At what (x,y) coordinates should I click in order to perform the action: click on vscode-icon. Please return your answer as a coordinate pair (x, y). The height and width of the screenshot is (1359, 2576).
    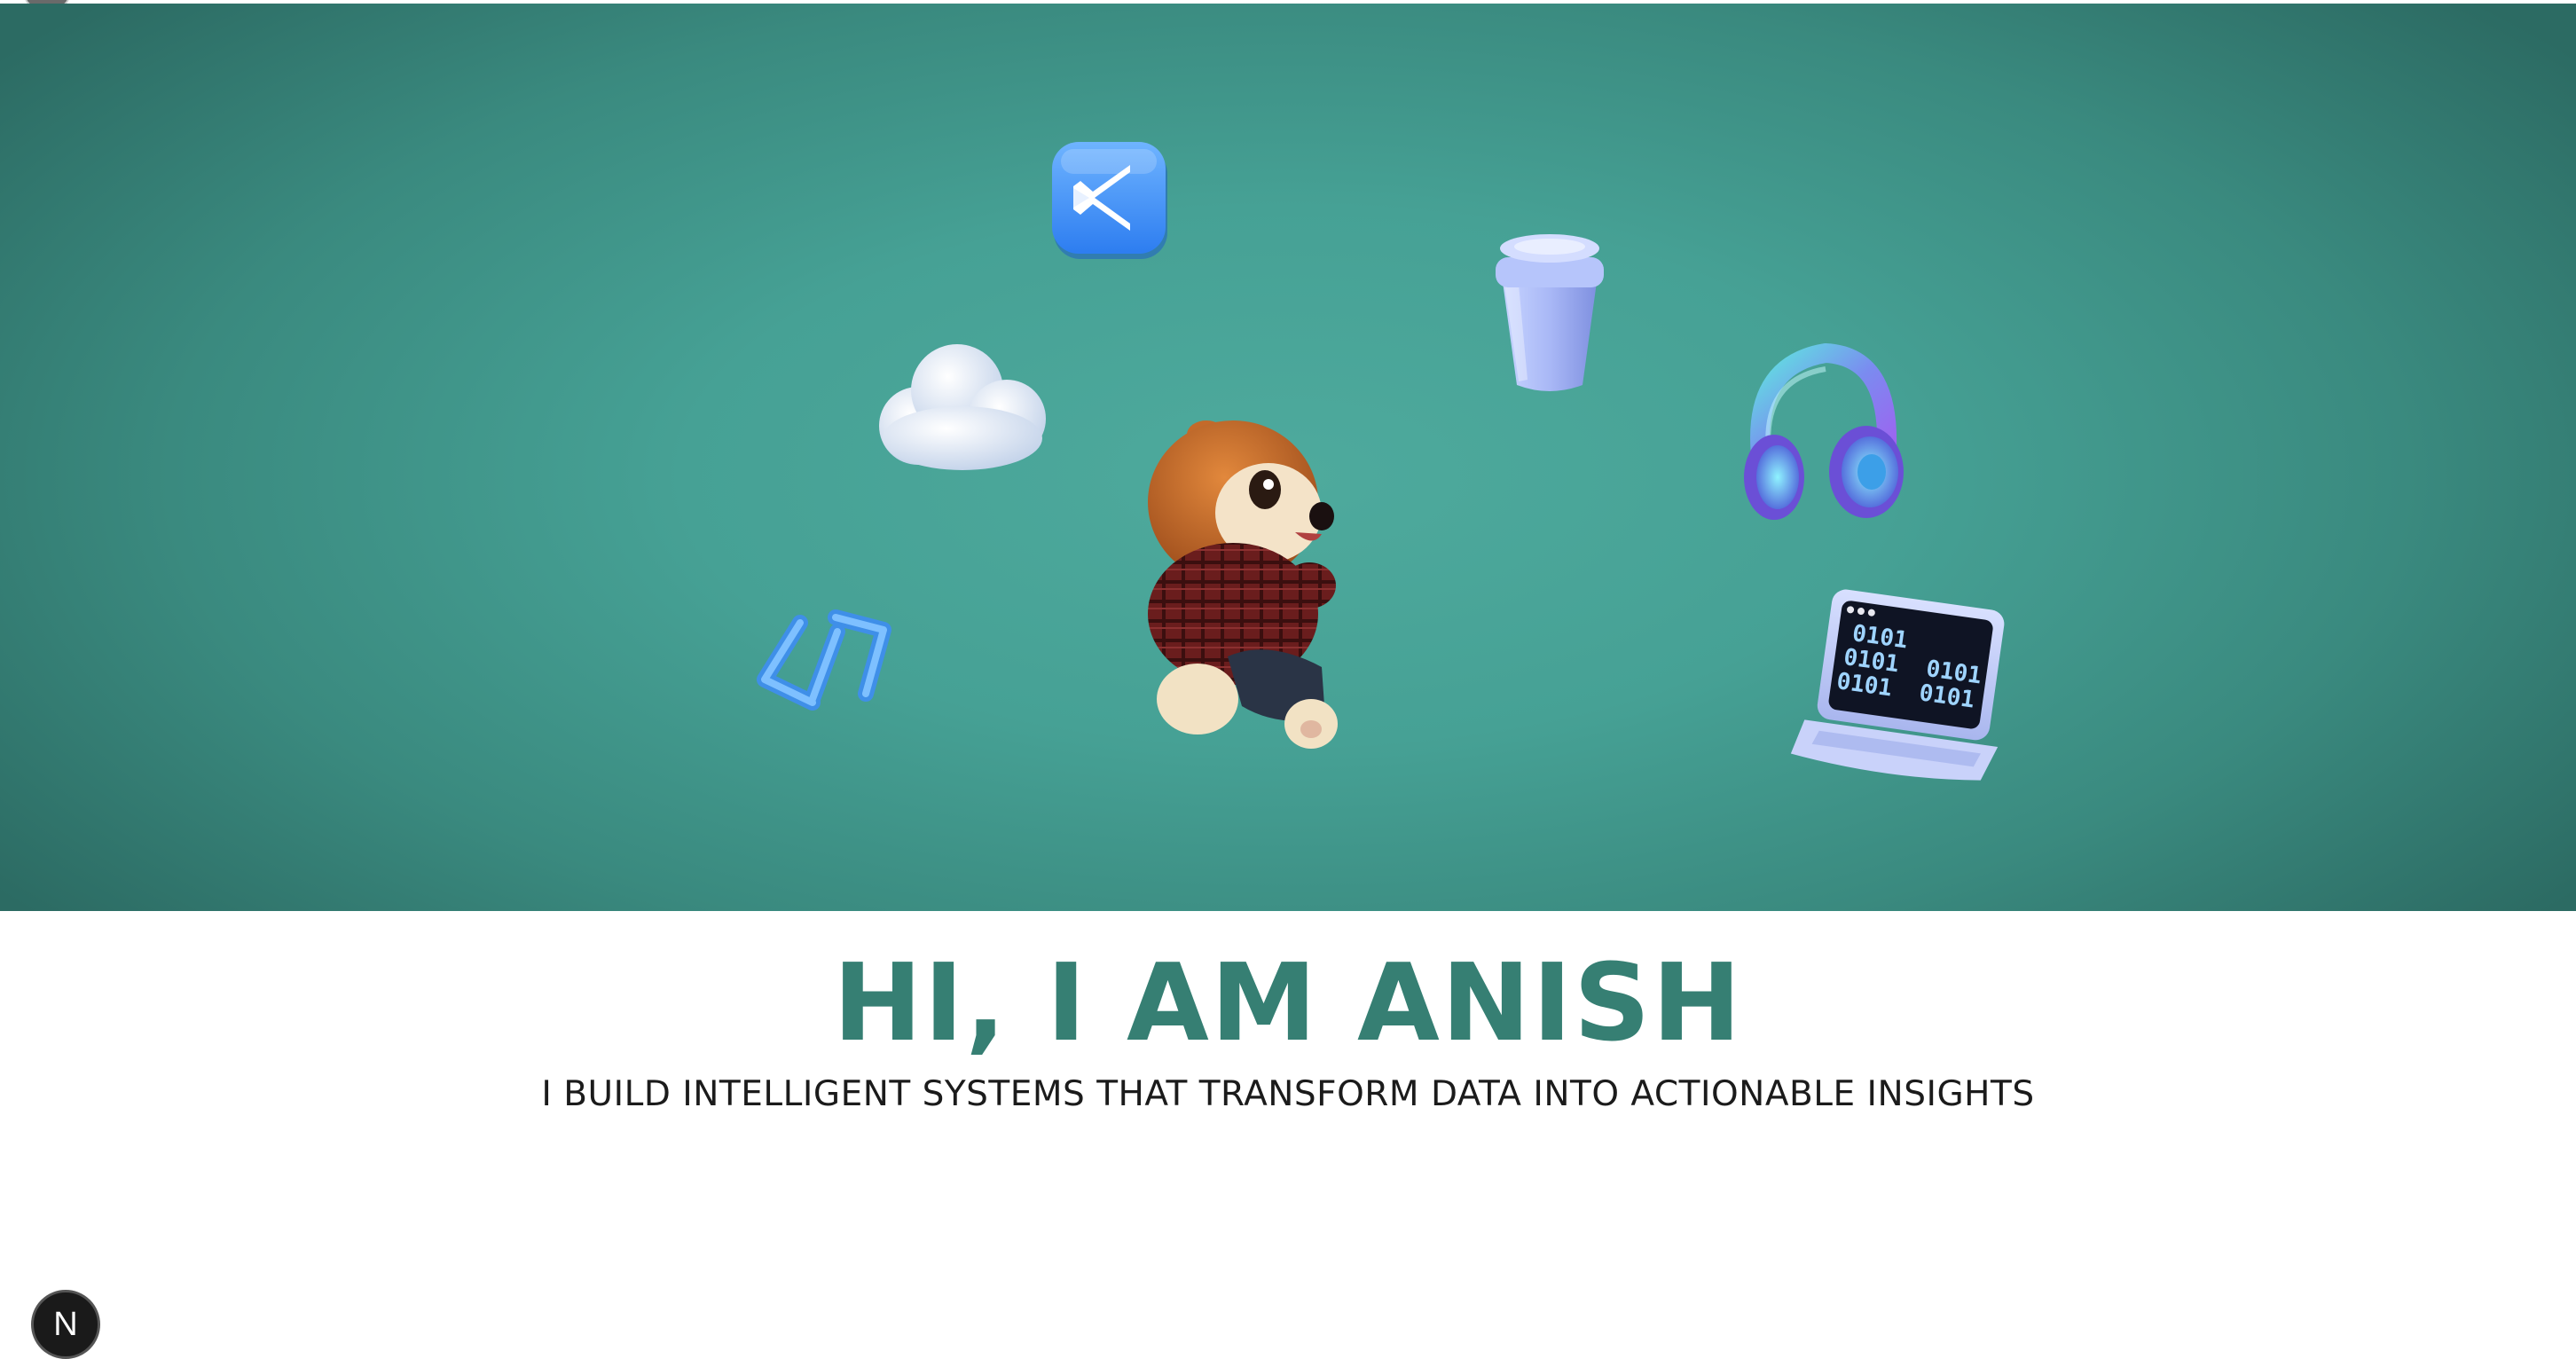
    Looking at the image, I should click on (1110, 200).